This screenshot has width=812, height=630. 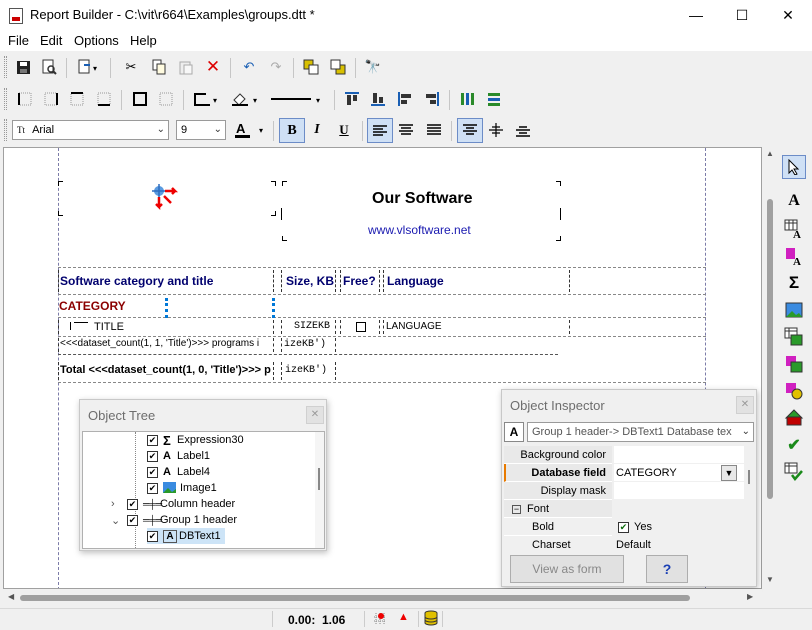 What do you see at coordinates (90, 130) in the screenshot?
I see `font-name-combo: Tt Arial ⌄` at bounding box center [90, 130].